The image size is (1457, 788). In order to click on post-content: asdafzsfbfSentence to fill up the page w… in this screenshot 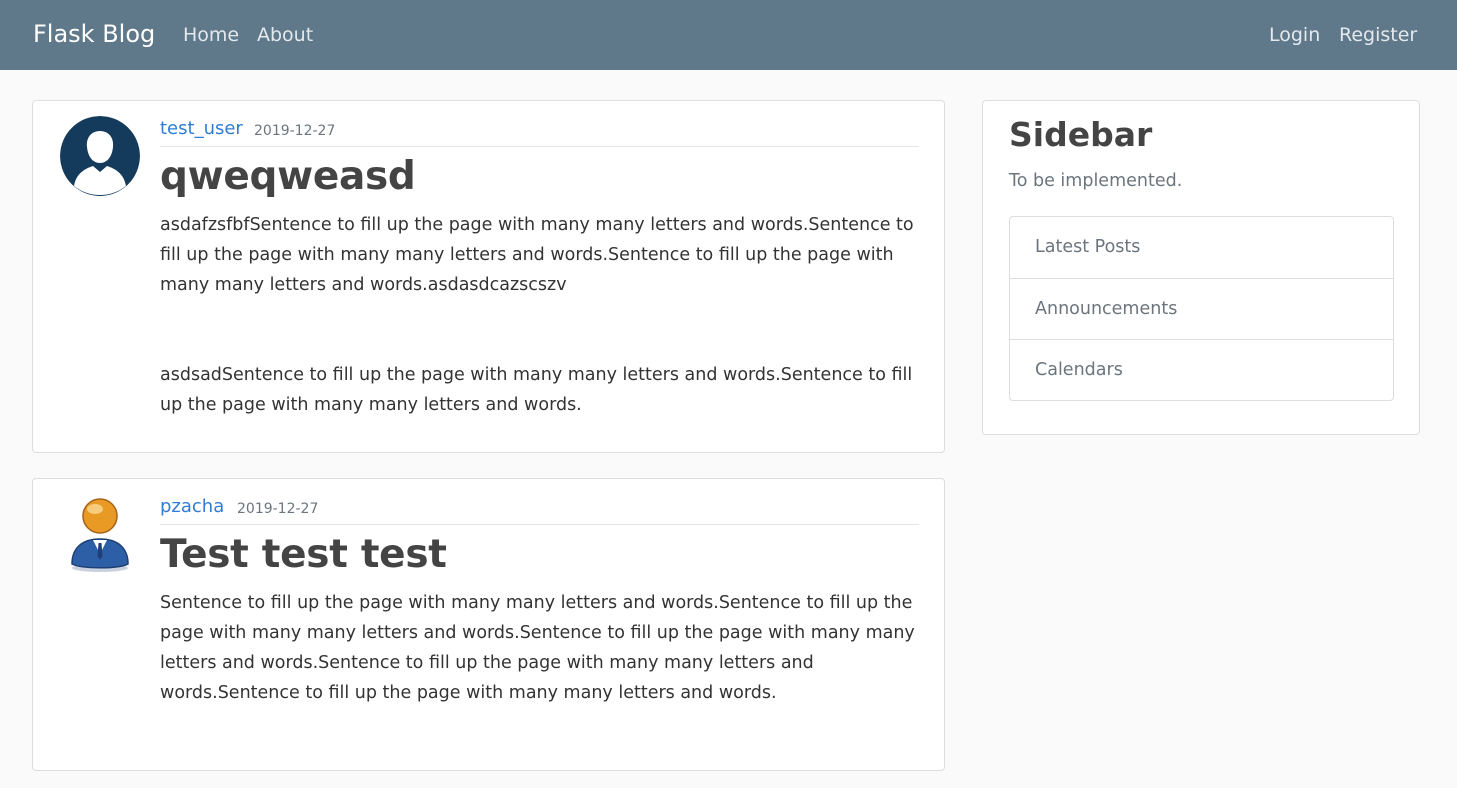, I will do `click(545, 315)`.